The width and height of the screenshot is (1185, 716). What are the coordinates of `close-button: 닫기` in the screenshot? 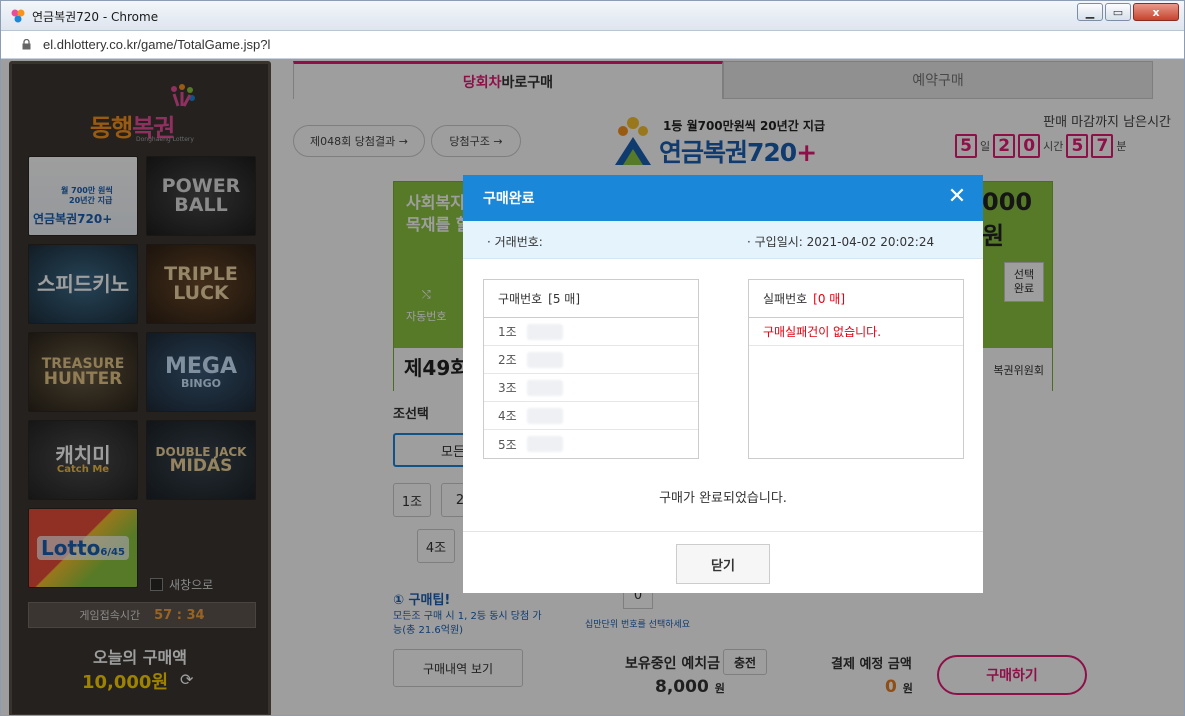 It's located at (723, 564).